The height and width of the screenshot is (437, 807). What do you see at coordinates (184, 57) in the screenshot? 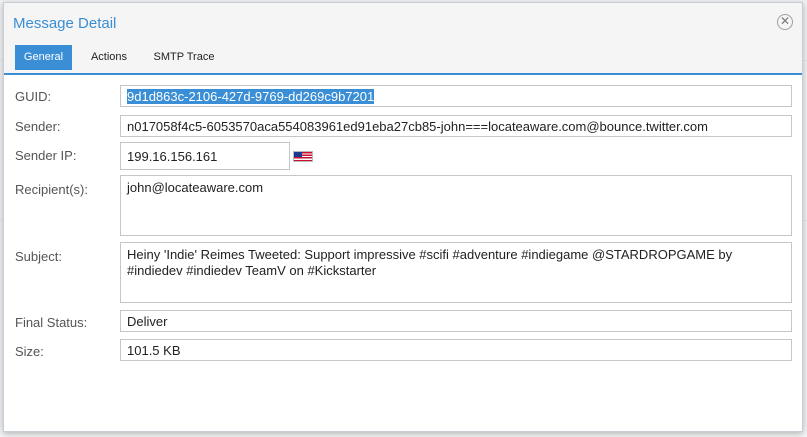
I see `tab-smtp-trace: SMTP Trace` at bounding box center [184, 57].